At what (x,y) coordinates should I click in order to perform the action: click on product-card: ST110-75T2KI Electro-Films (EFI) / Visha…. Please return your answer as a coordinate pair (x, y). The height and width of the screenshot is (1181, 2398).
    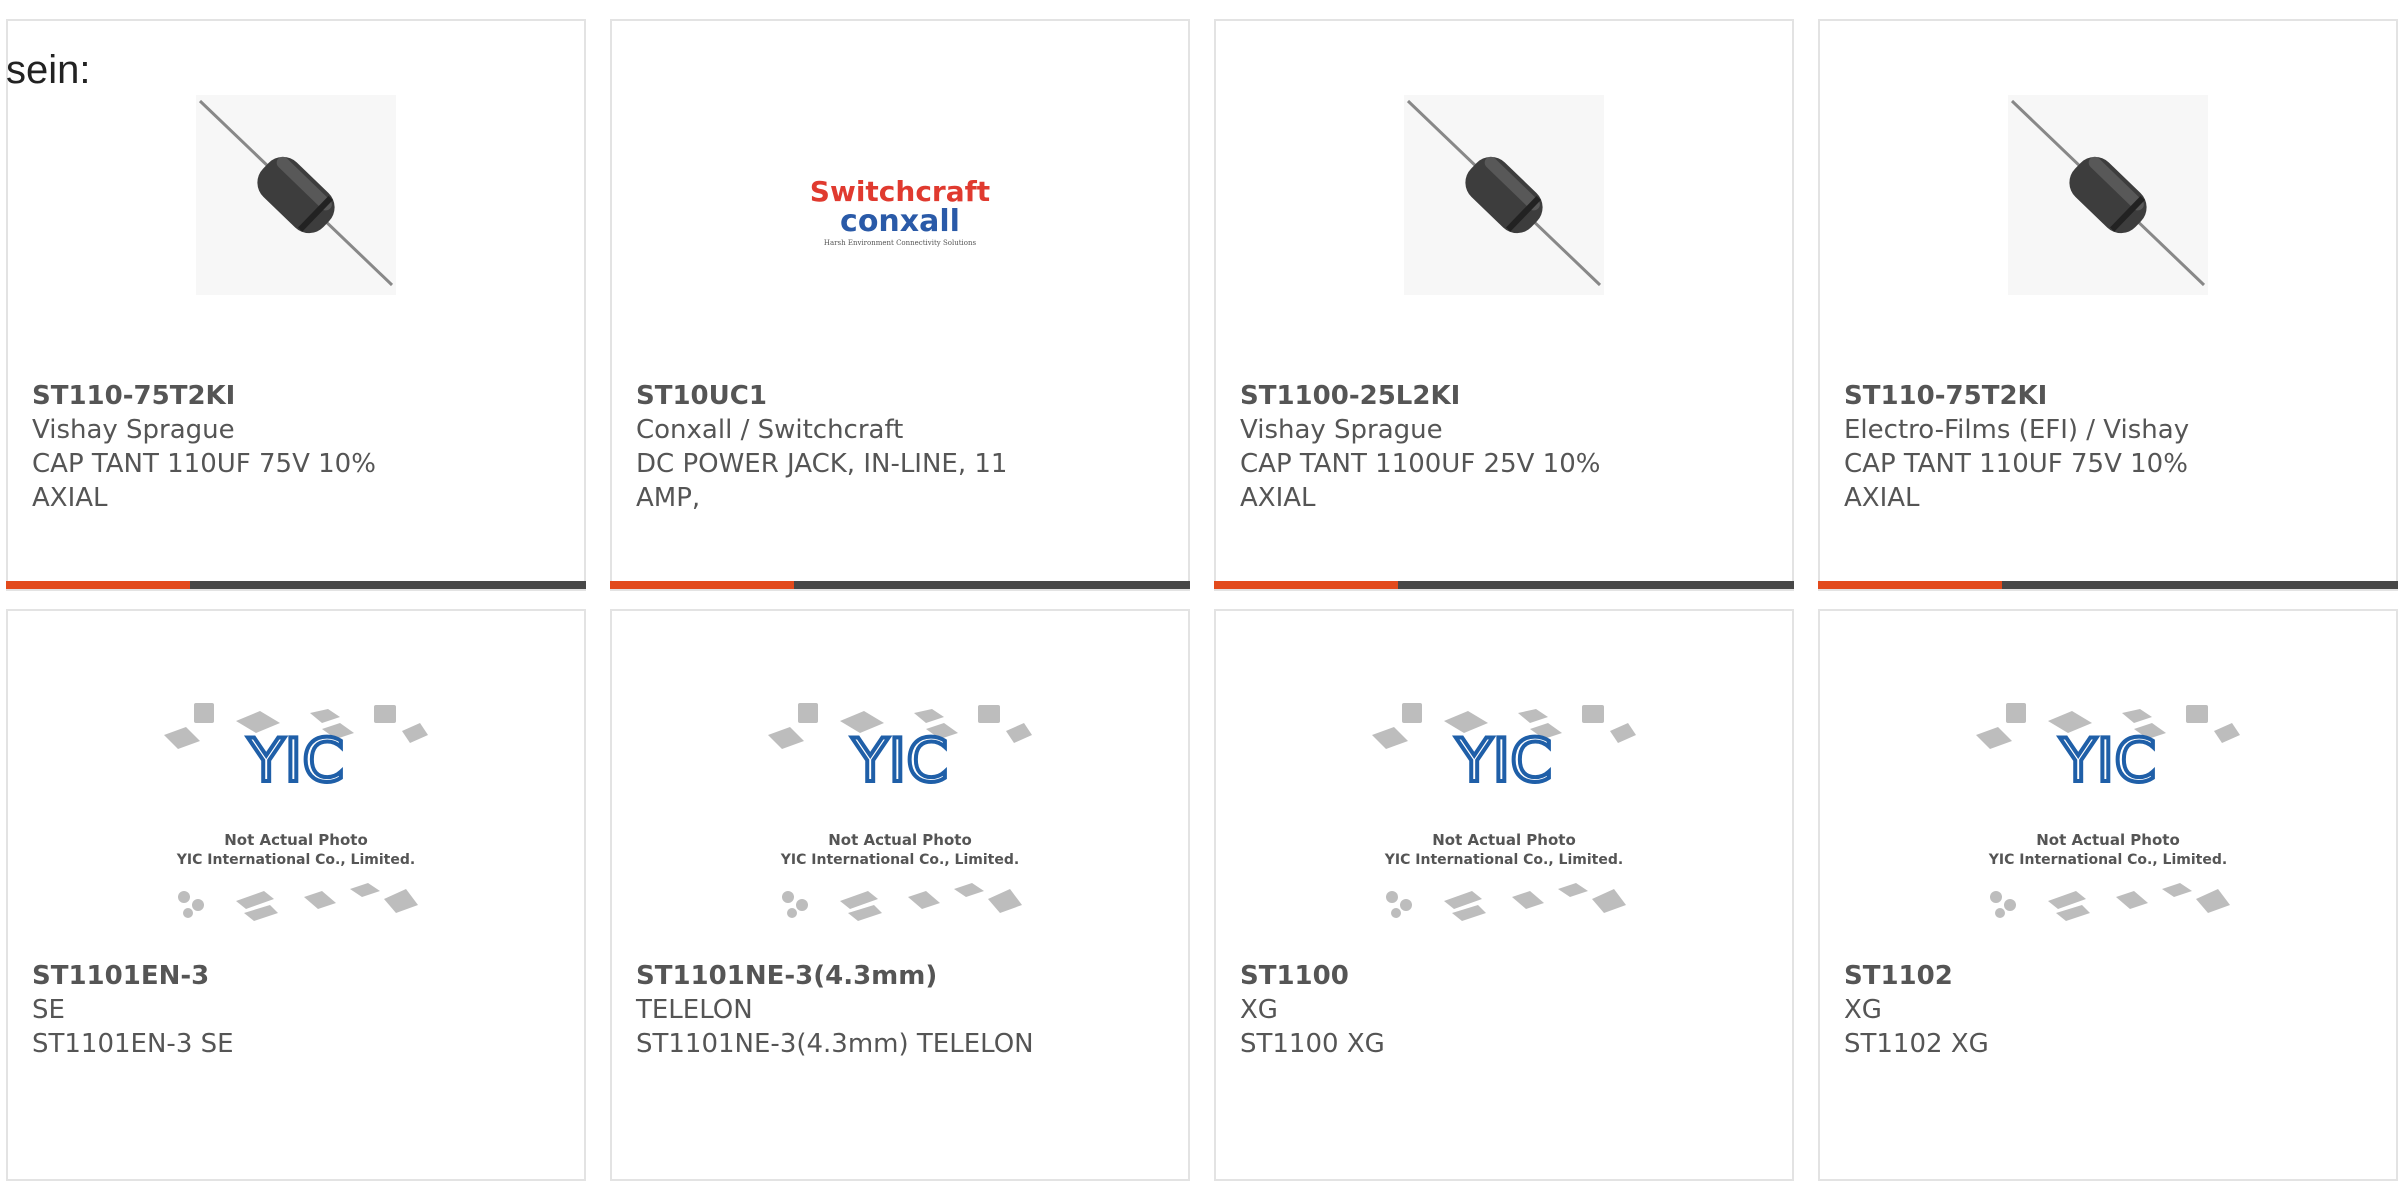
    Looking at the image, I should click on (2108, 305).